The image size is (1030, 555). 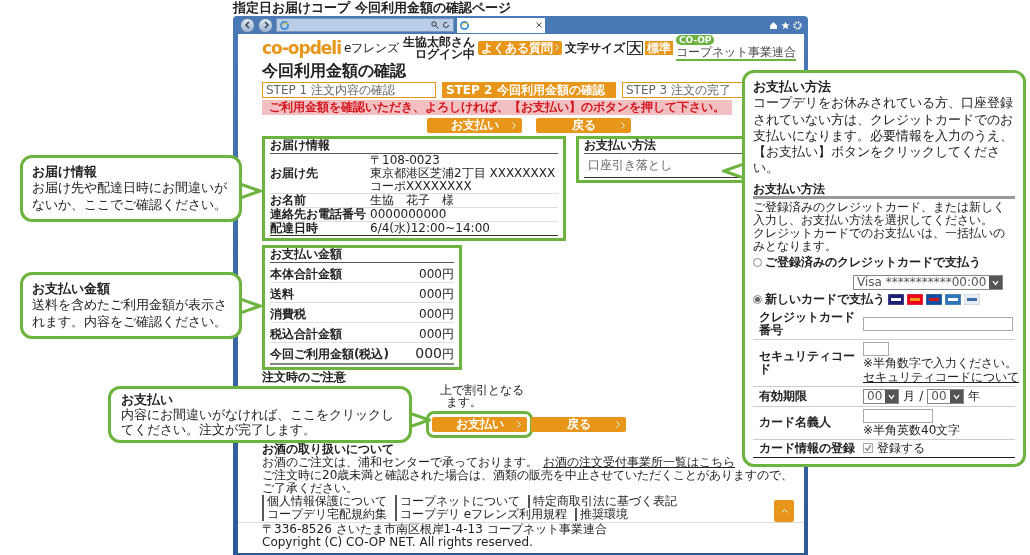 What do you see at coordinates (602, 502) in the screenshot?
I see `footer-link: 特定商取引法に基づく表記` at bounding box center [602, 502].